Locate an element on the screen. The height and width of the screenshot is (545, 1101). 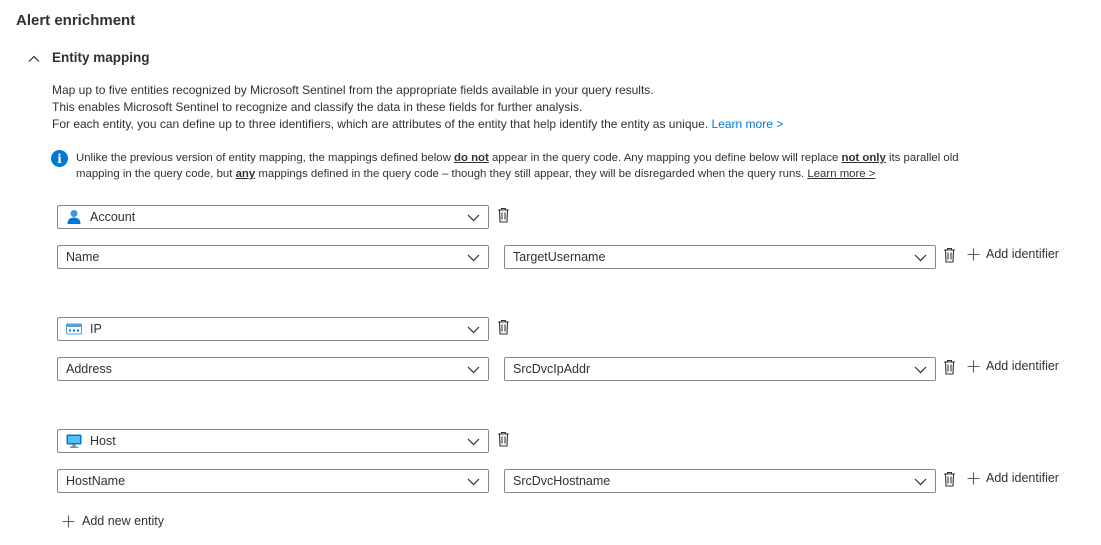
entity-type-label: Host is located at coordinates (103, 441).